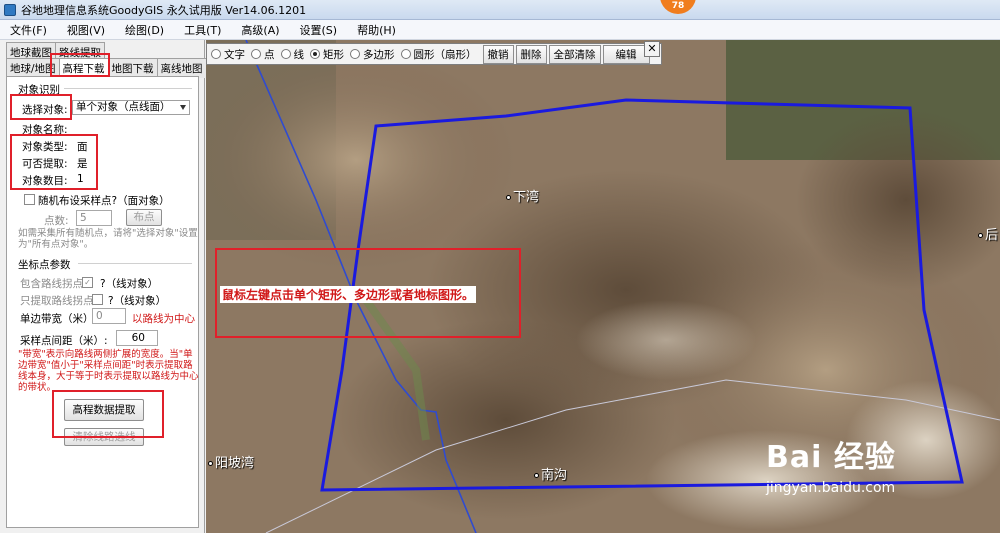  I want to click on close-icon: ✕, so click(652, 49).